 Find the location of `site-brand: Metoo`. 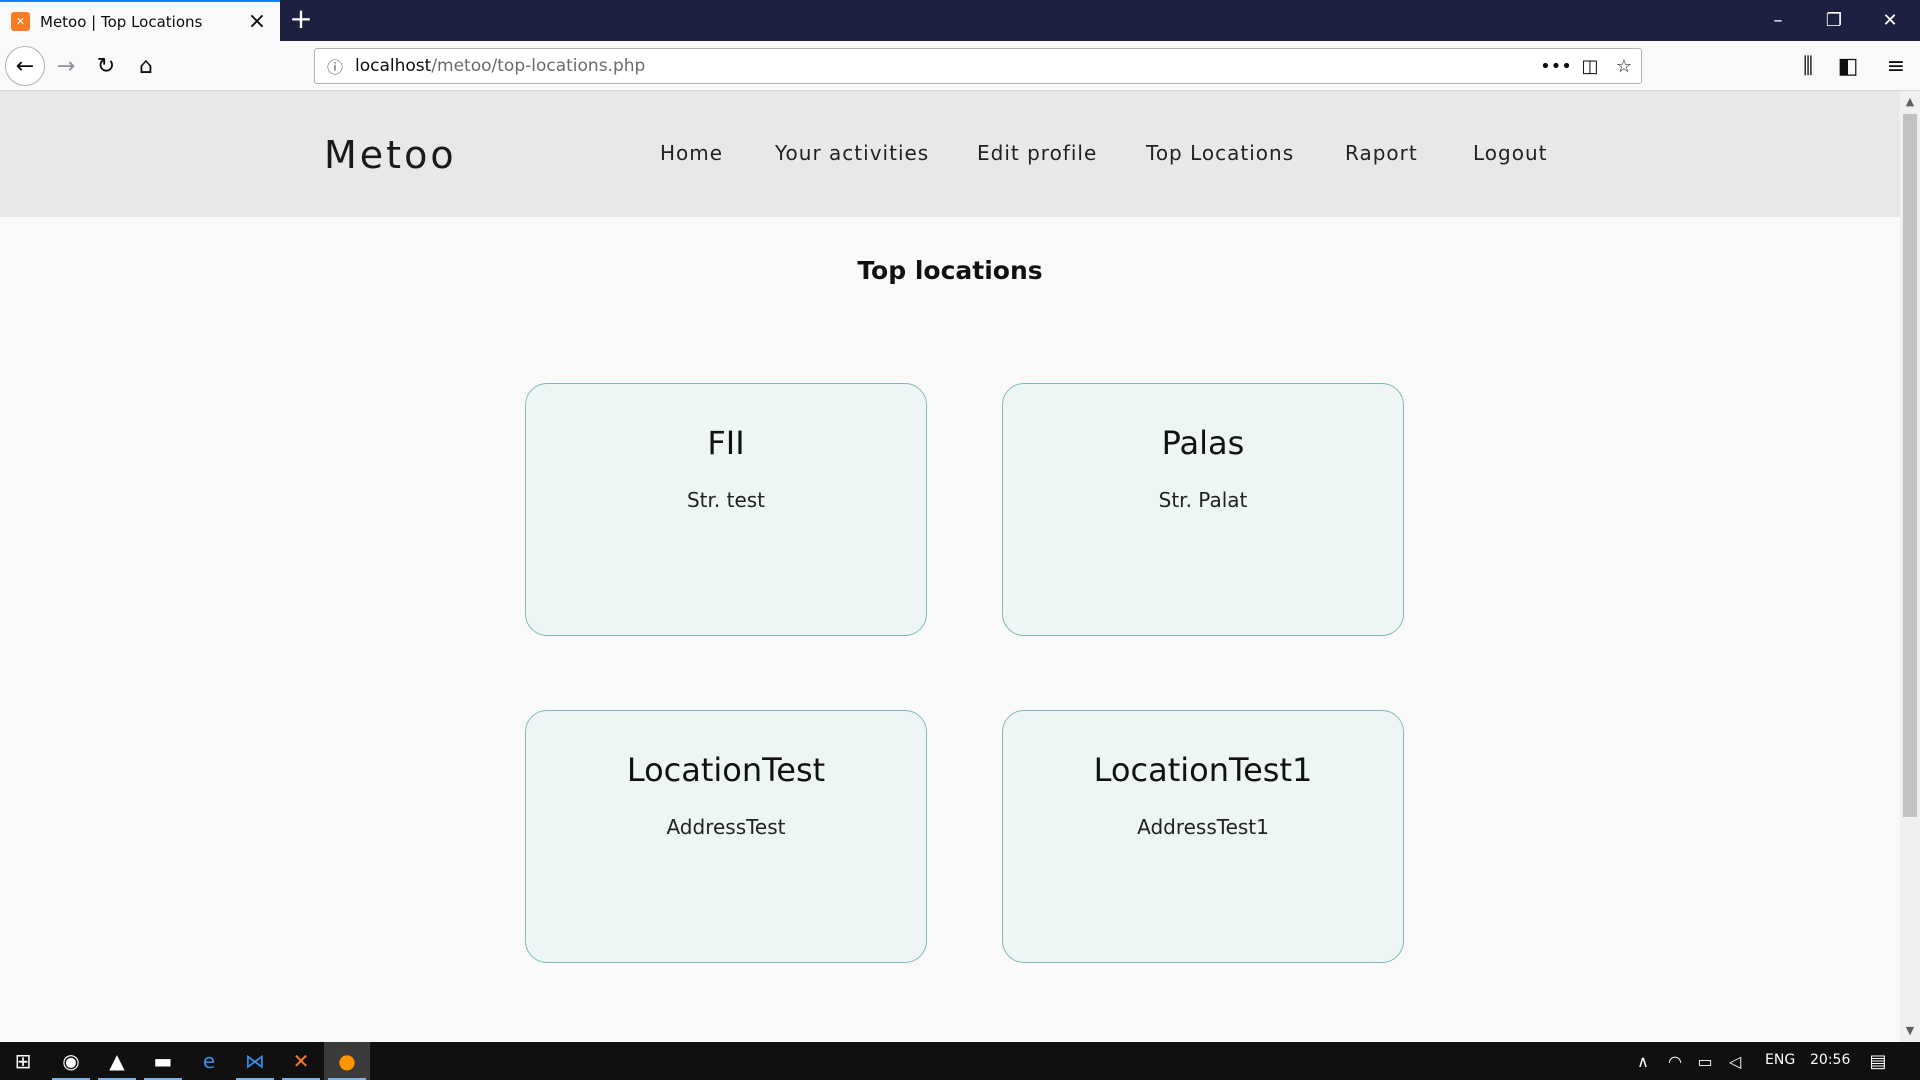

site-brand: Metoo is located at coordinates (390, 155).